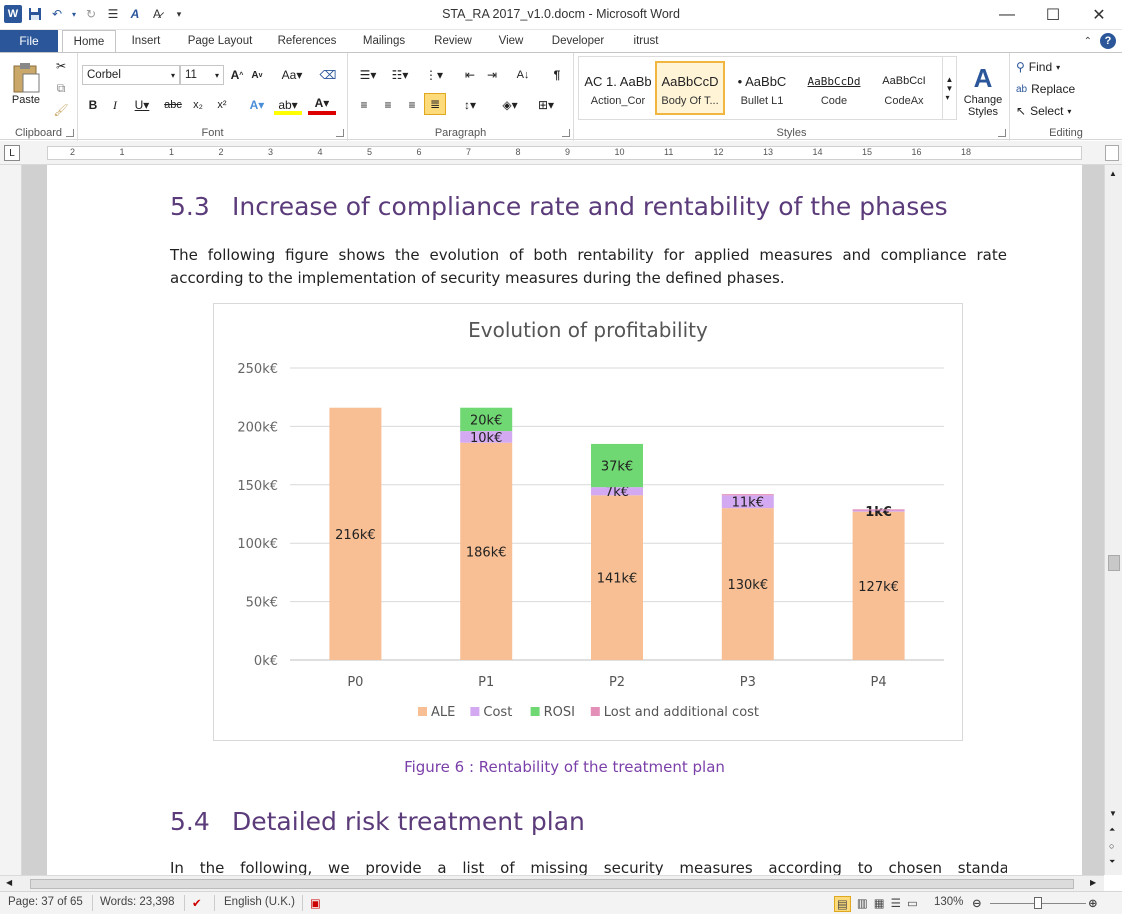  I want to click on tab-developer: Developer, so click(578, 41).